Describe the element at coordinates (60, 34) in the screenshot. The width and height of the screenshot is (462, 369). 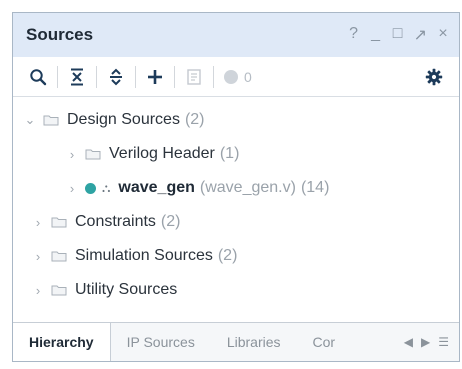
I see `panel-title: Sources` at that location.